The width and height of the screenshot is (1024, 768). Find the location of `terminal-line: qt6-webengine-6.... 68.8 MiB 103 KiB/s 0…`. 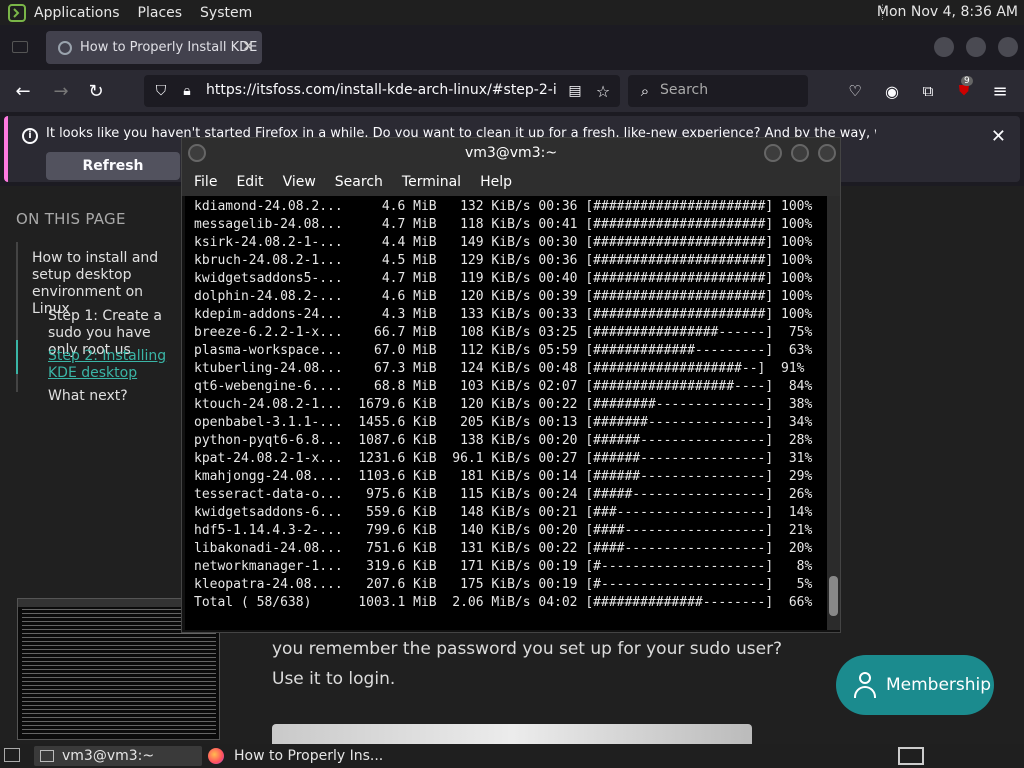

terminal-line: qt6-webengine-6.... 68.8 MiB 103 KiB/s 0… is located at coordinates (503, 386).